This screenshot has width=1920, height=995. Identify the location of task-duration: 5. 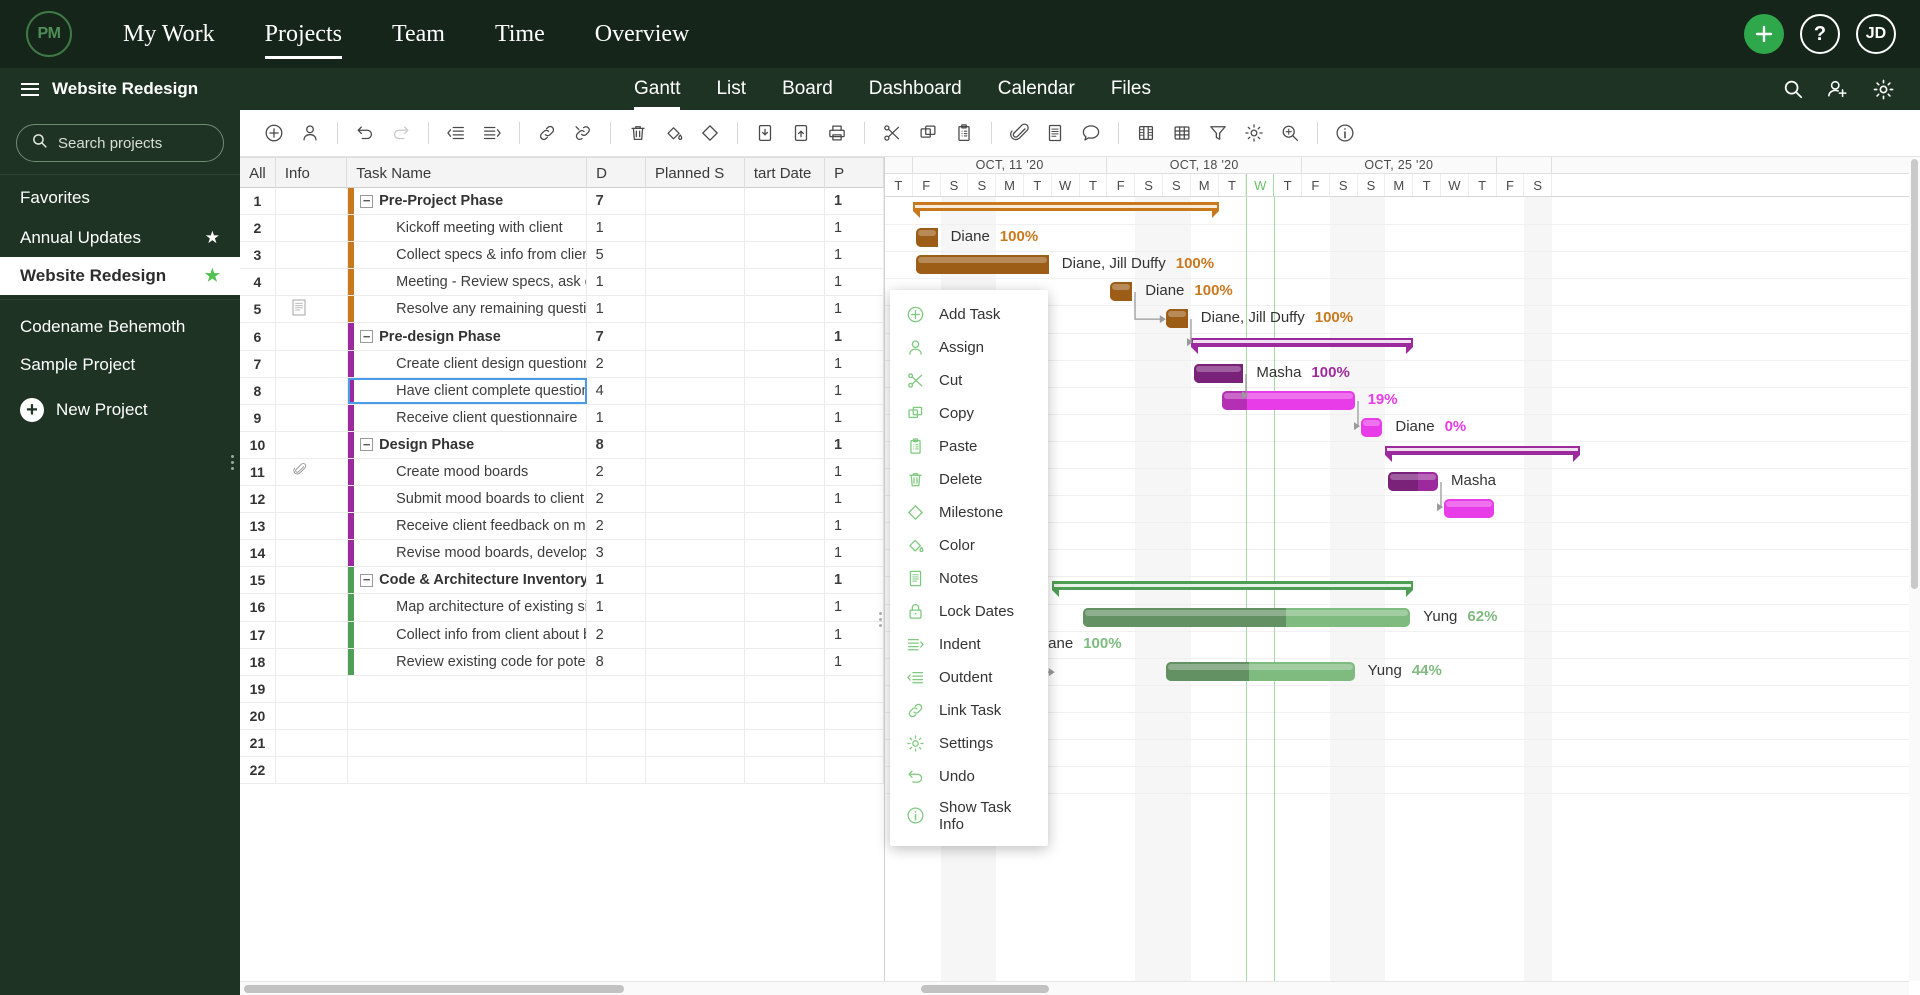
(616, 255).